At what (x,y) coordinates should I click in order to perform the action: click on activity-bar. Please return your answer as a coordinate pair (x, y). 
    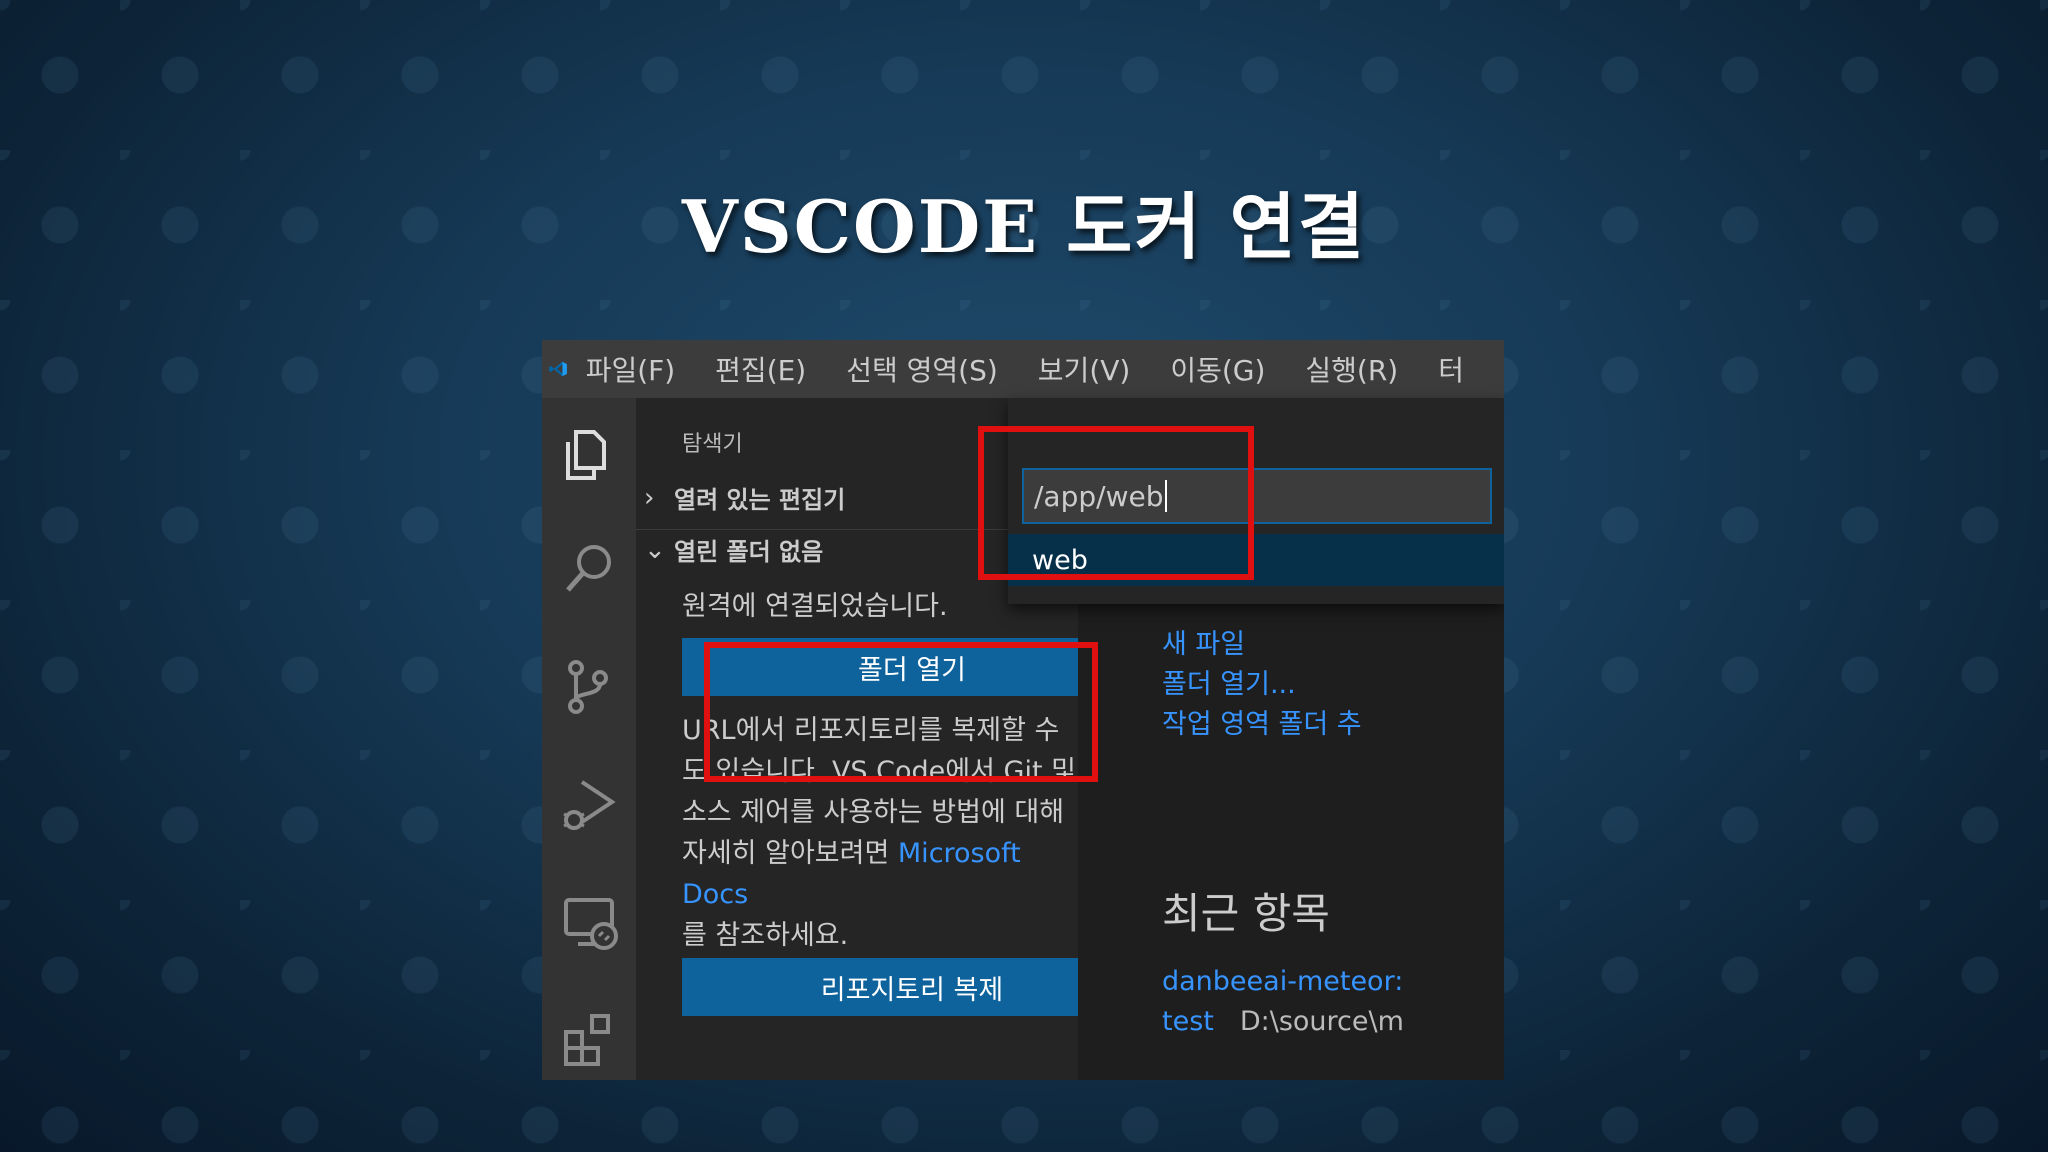
    Looking at the image, I should click on (589, 739).